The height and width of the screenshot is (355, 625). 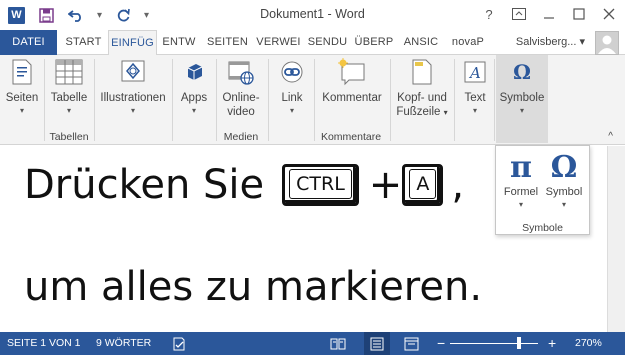 I want to click on symbol-button: Ω Symbol ▾, so click(x=564, y=179).